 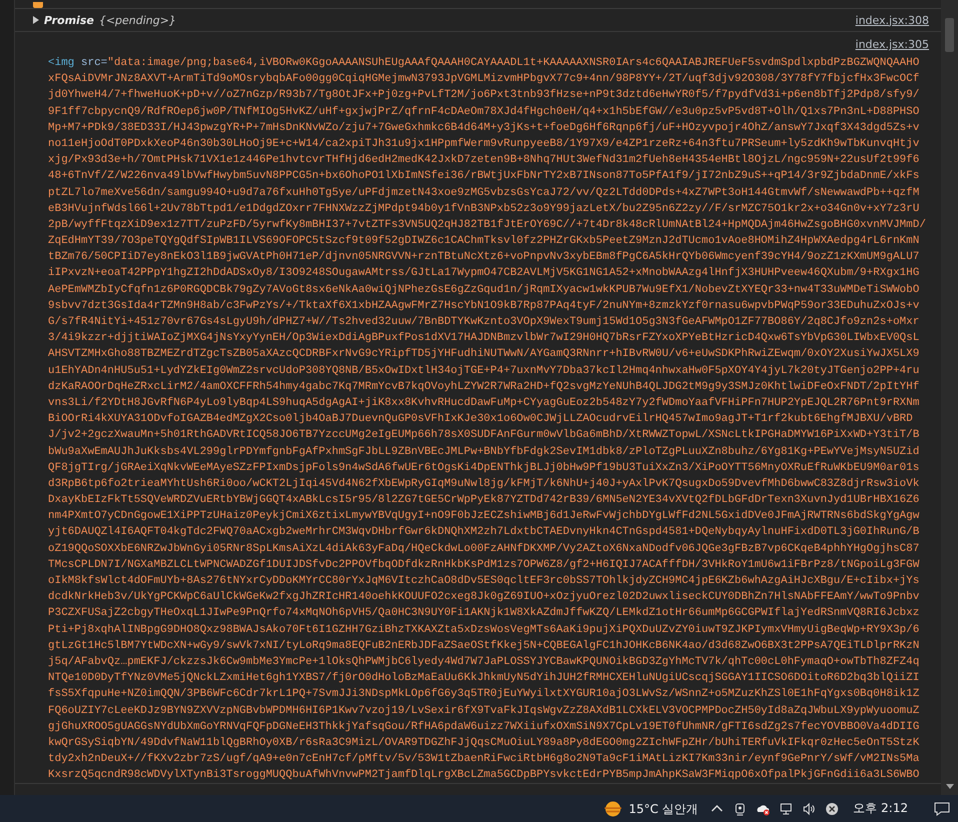 What do you see at coordinates (892, 46) in the screenshot?
I see `source-link: index.jsx:305` at bounding box center [892, 46].